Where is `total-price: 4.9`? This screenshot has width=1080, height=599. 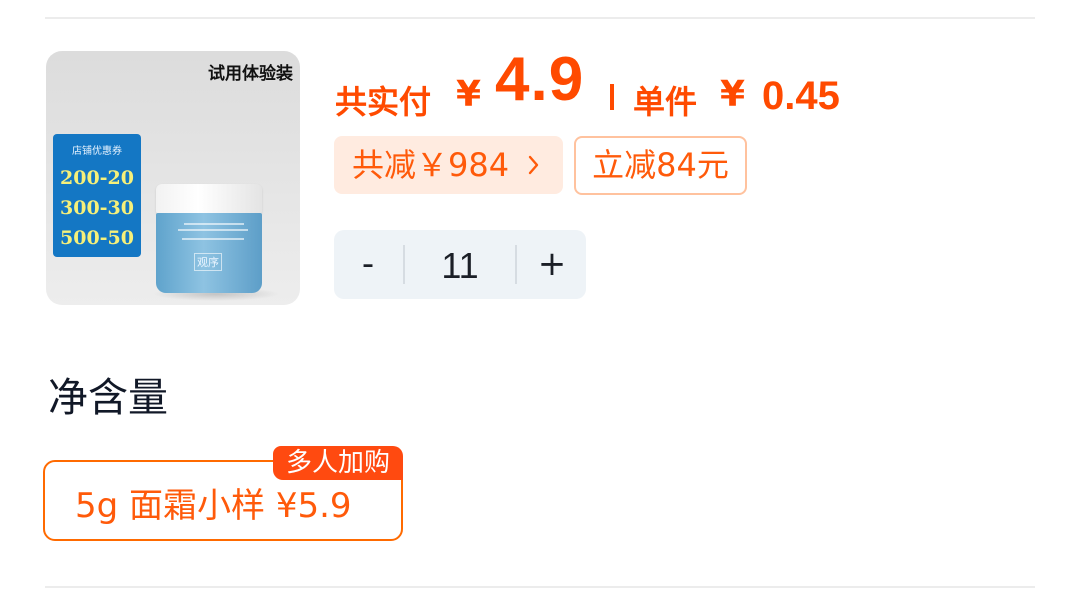 total-price: 4.9 is located at coordinates (540, 79).